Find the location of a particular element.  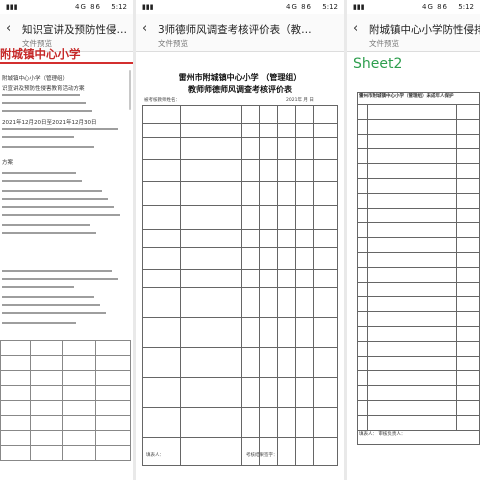

doc-line: 方案 is located at coordinates (8, 163).